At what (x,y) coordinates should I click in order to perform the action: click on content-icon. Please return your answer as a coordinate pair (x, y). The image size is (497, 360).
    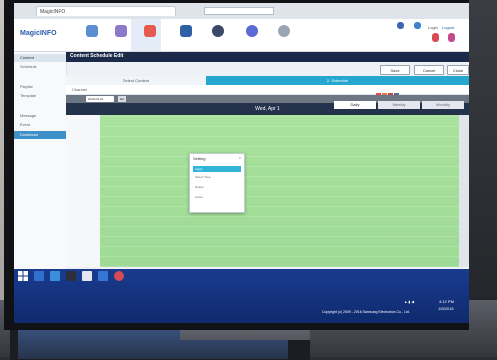
    Looking at the image, I should click on (121, 31).